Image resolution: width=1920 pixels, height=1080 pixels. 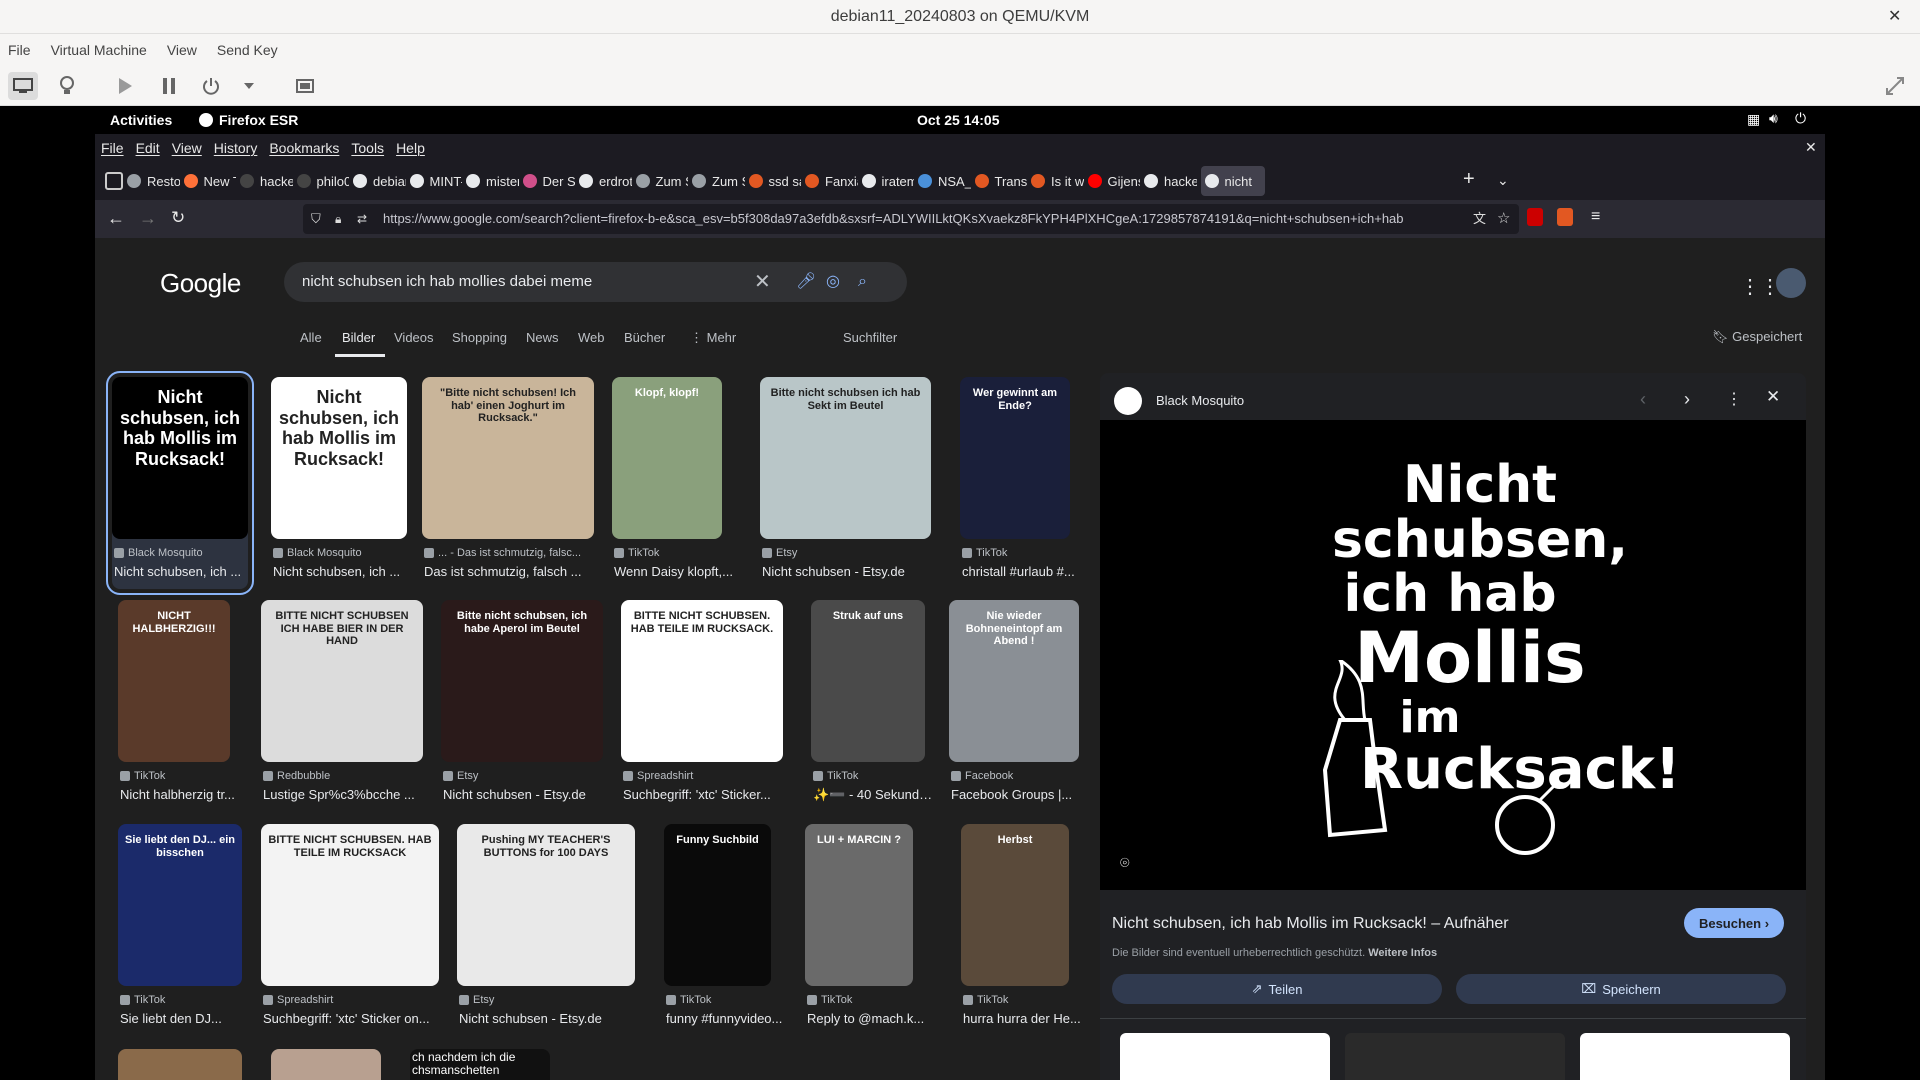 I want to click on browser-tab: Is it wo, so click(x=1057, y=181).